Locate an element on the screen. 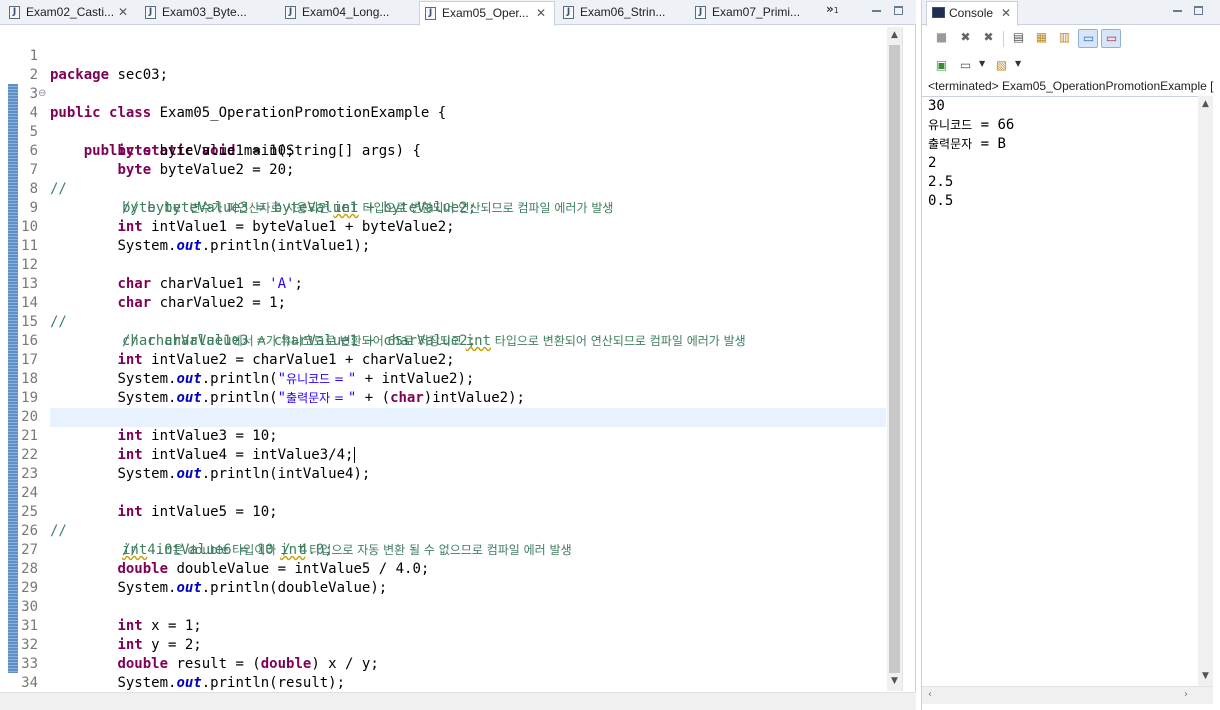  terminate-icon: ■ is located at coordinates (941, 37).